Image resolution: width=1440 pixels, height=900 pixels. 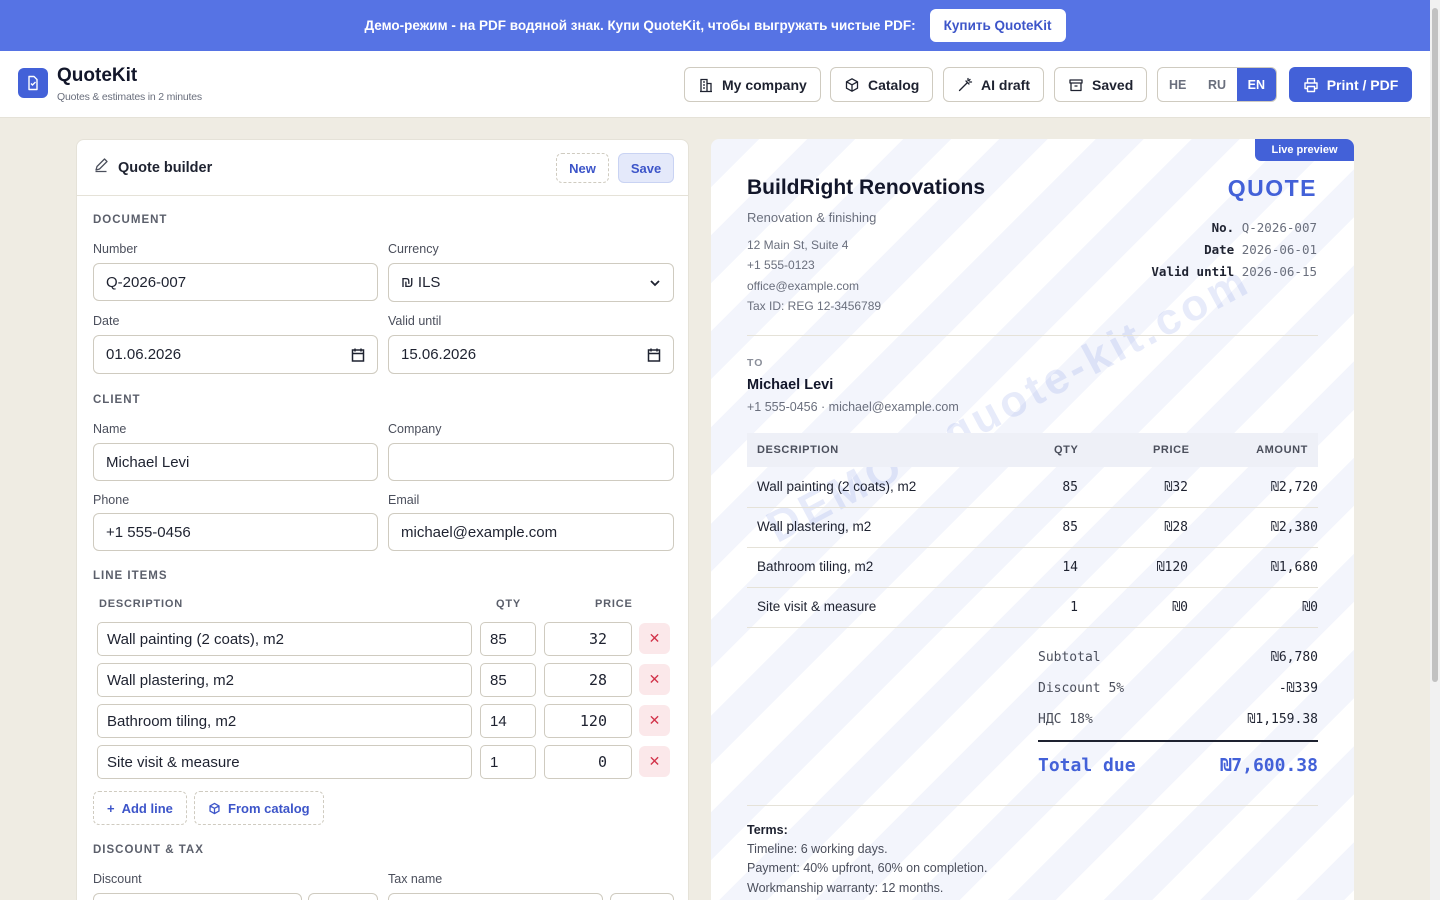 I want to click on line-description-input: Wall painting (2 coats), m2, so click(x=284, y=639).